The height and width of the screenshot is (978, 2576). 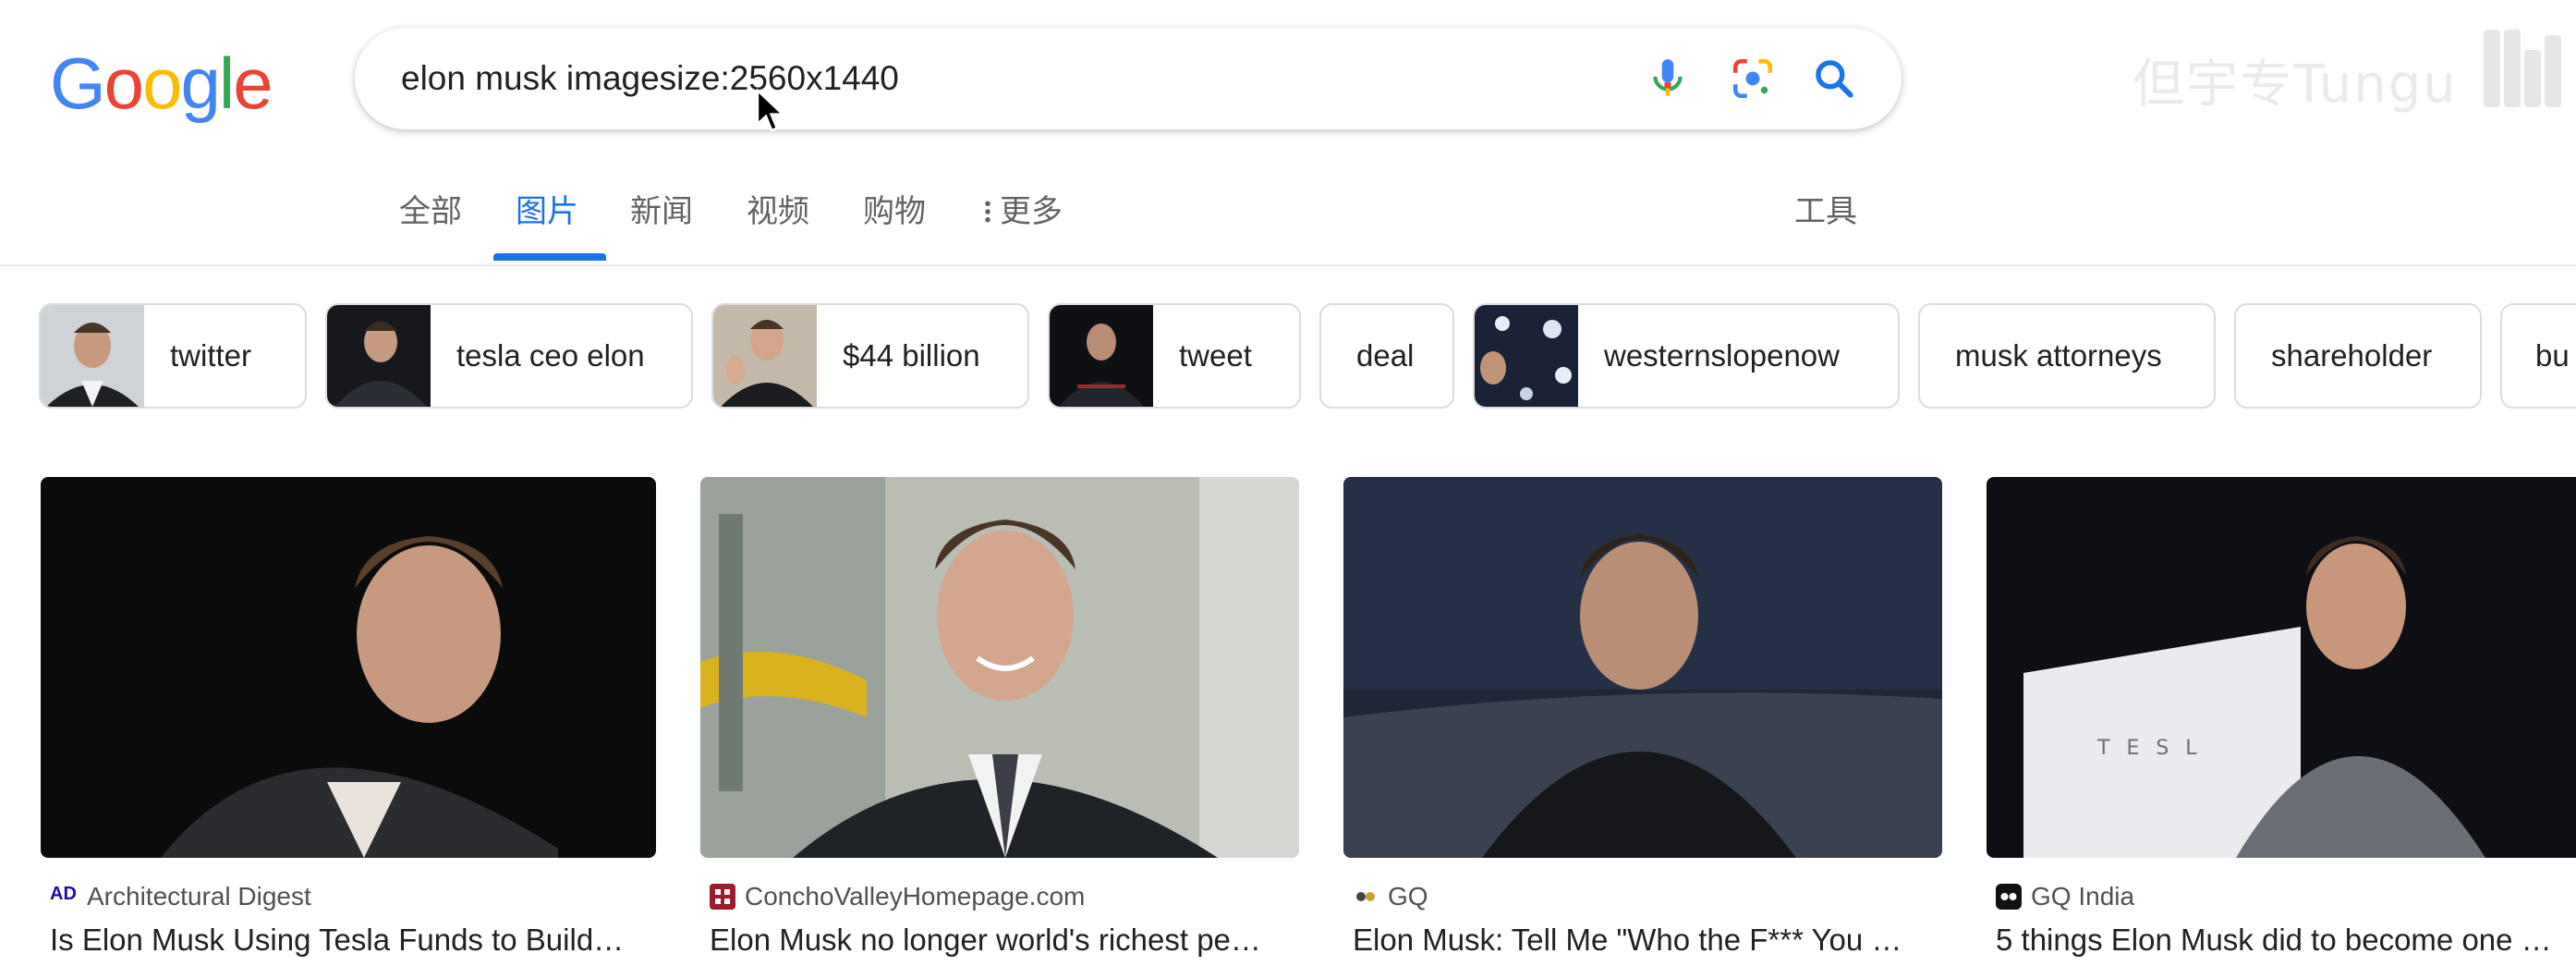 I want to click on chip-label: deal, so click(x=1385, y=356).